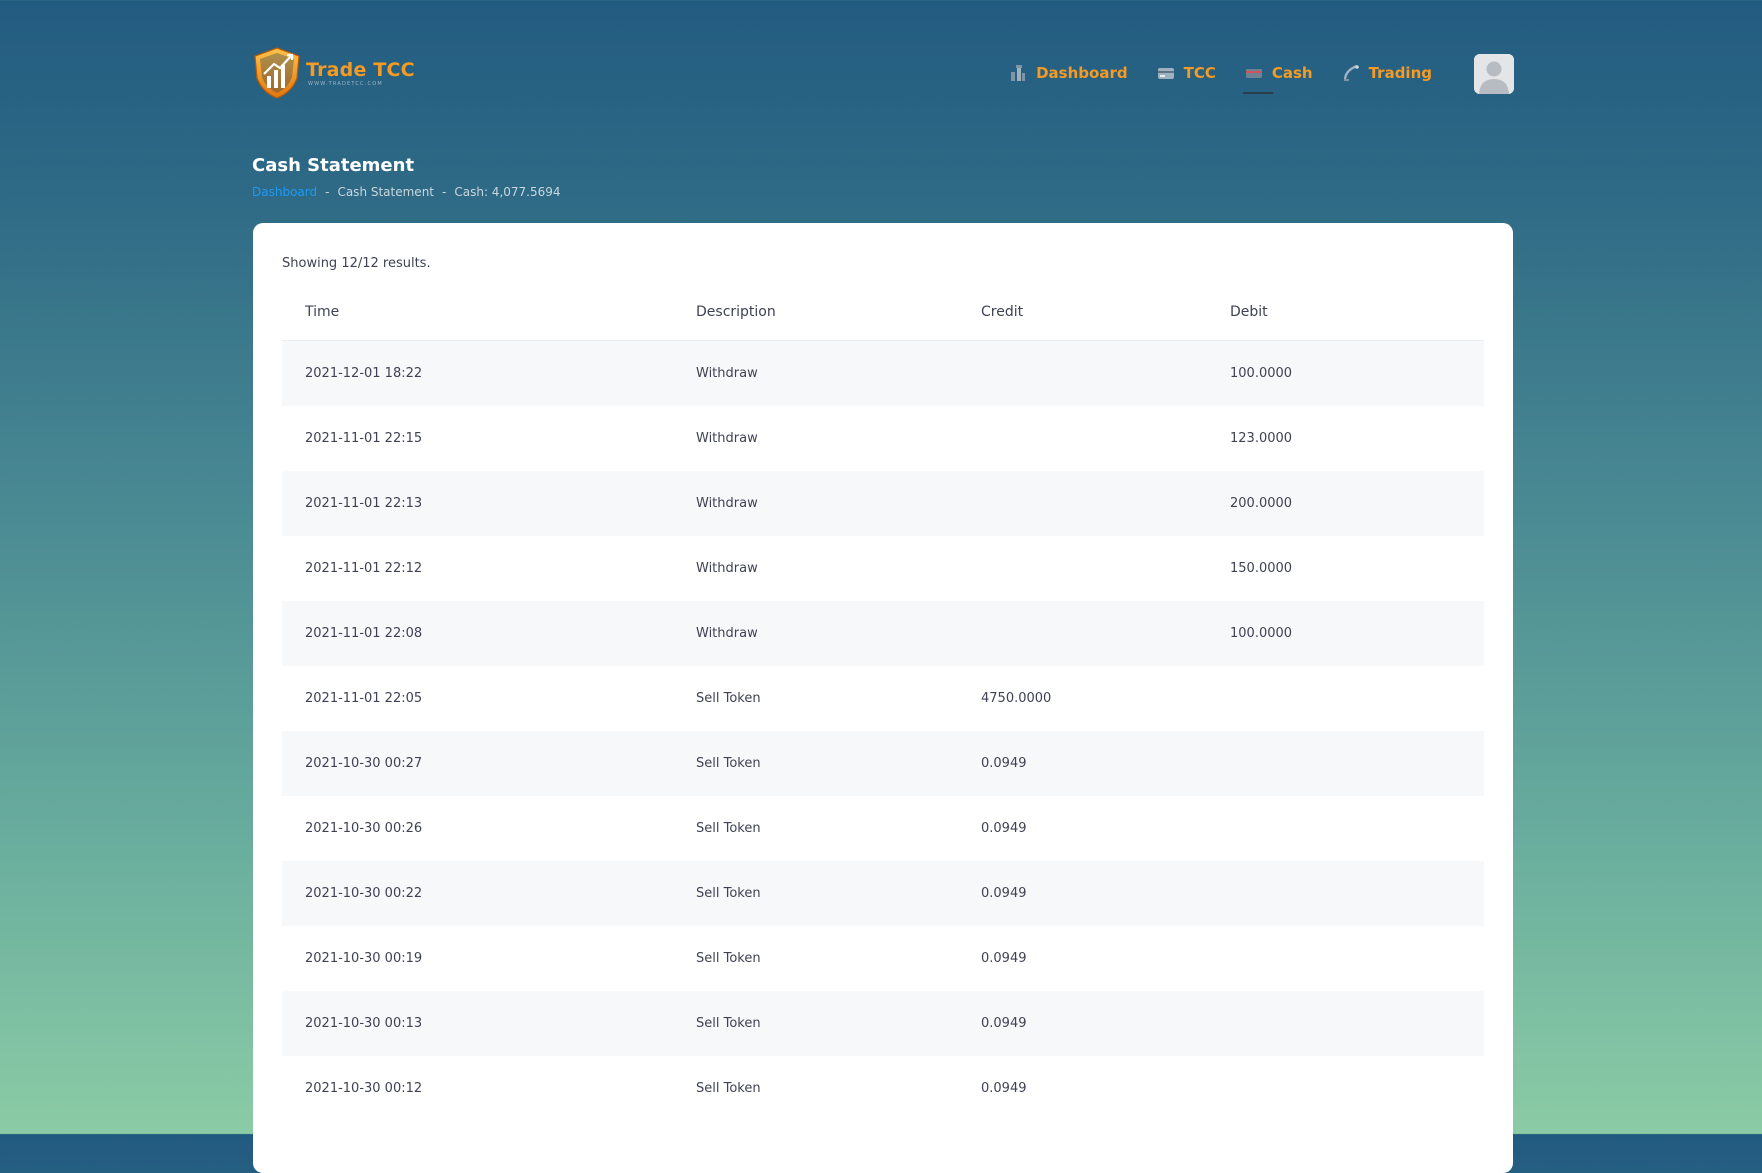  I want to click on table-row: 2021-10-30 00:26 Sell Token 0.0949, so click(883, 828).